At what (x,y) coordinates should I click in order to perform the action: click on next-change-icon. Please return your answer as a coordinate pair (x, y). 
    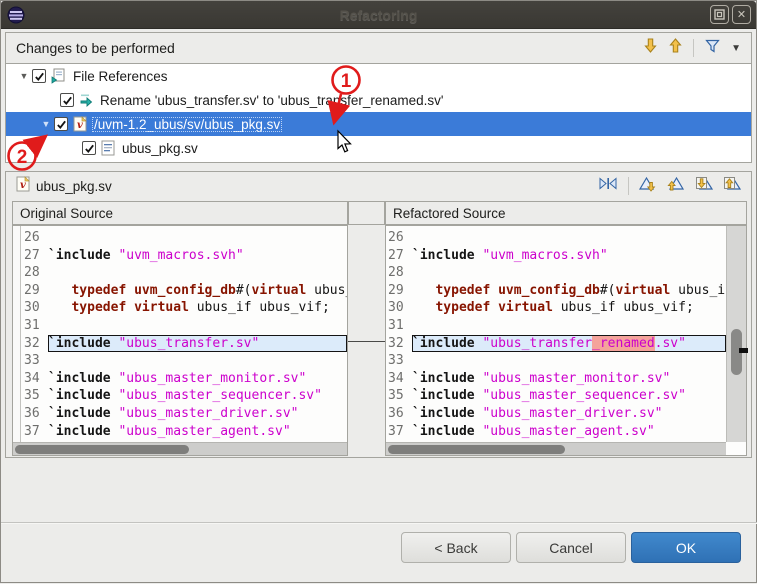
    Looking at the image, I should click on (704, 186).